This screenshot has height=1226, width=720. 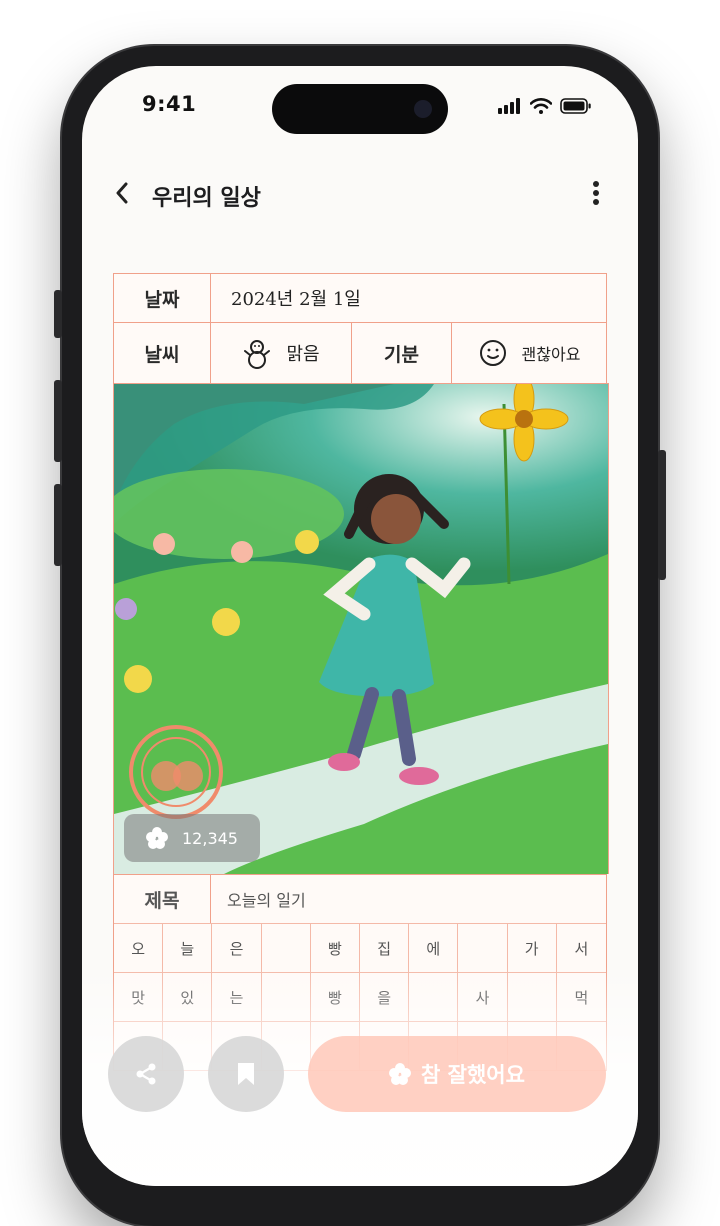 What do you see at coordinates (188, 947) in the screenshot?
I see `manuscript-cell: 늘` at bounding box center [188, 947].